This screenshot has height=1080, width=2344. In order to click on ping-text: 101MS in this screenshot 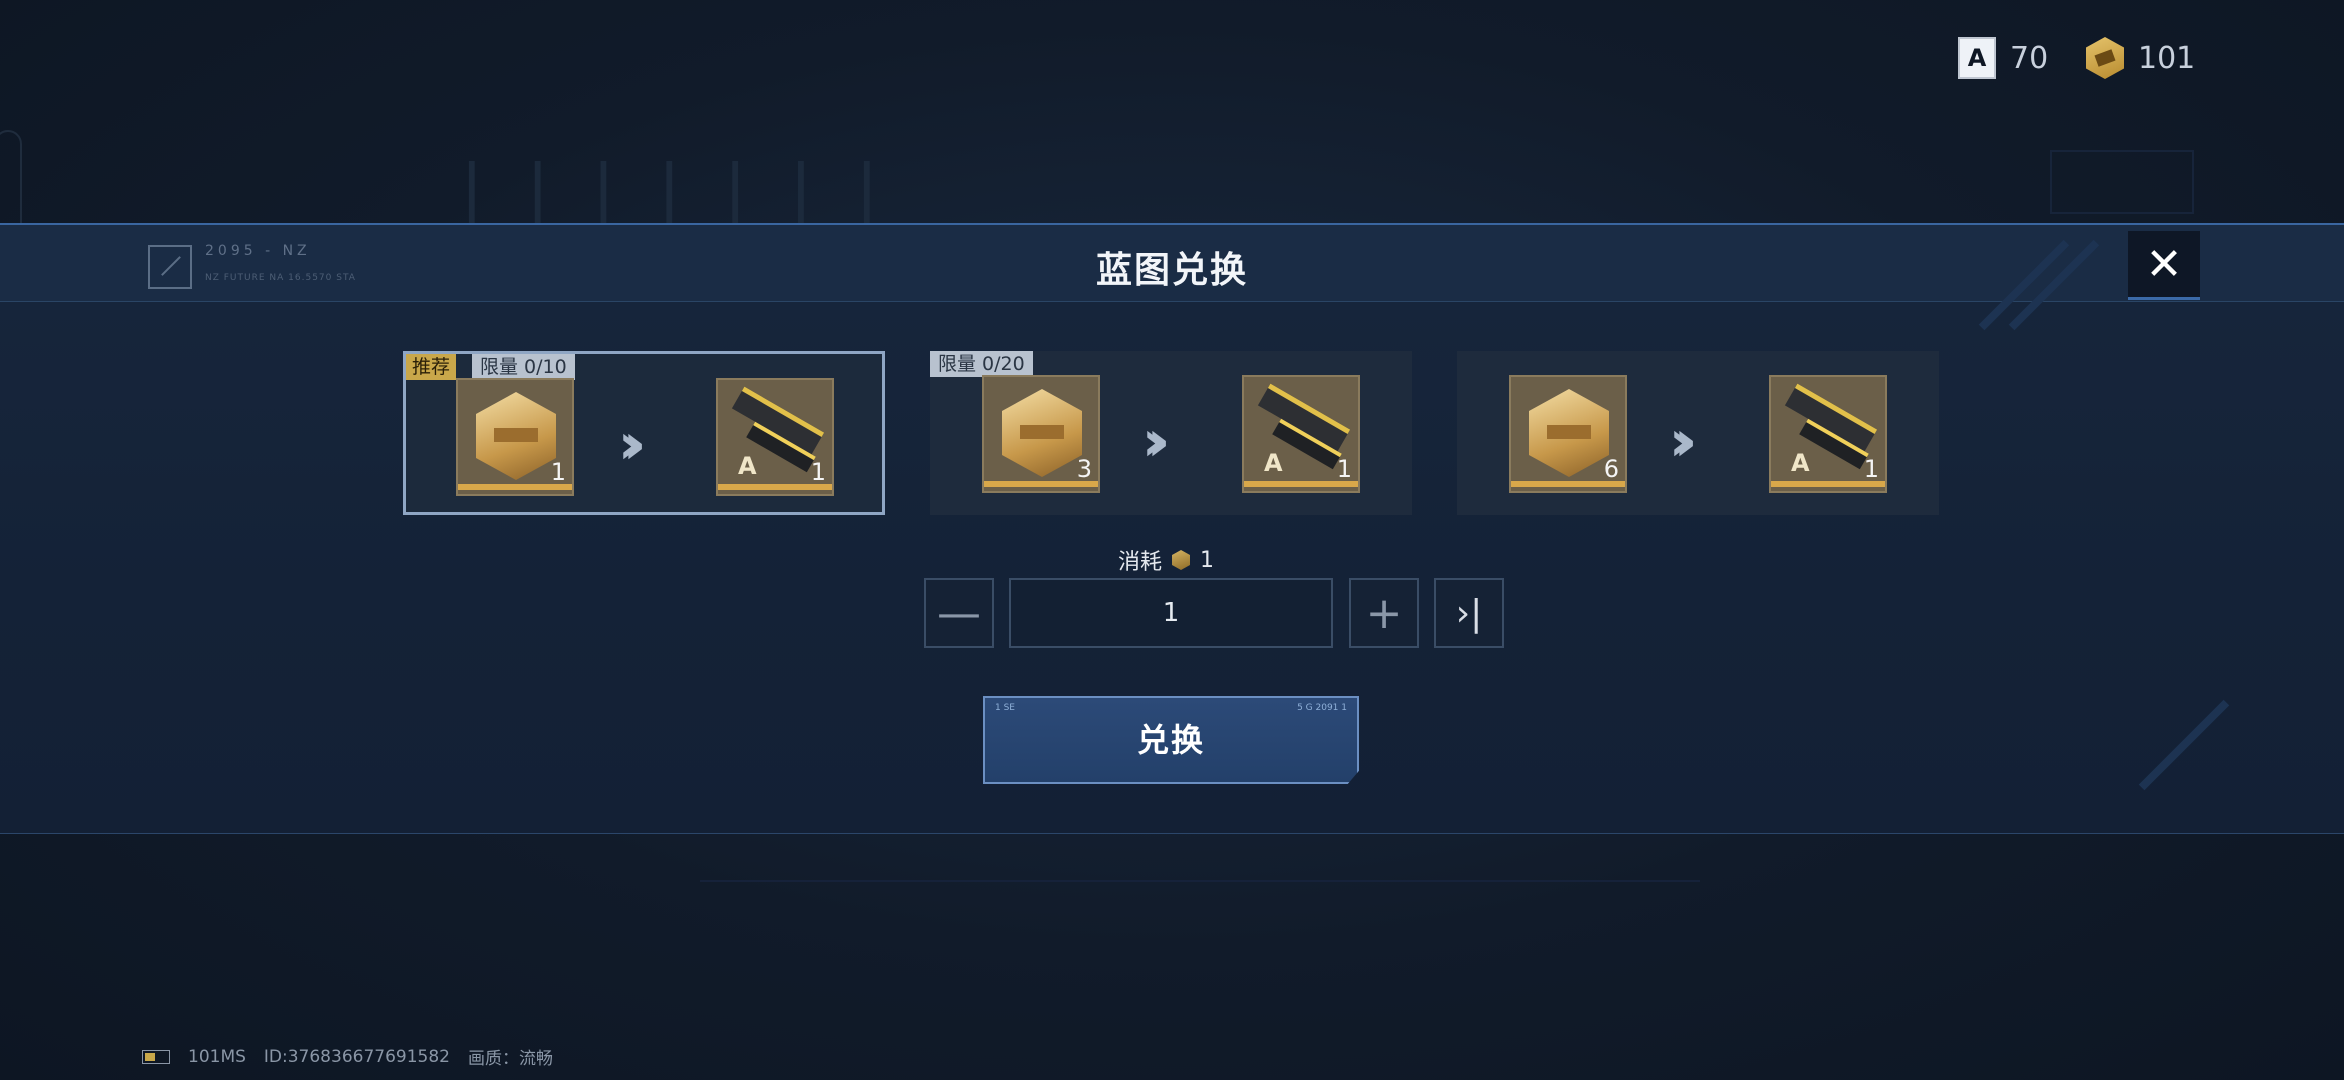, I will do `click(217, 1056)`.